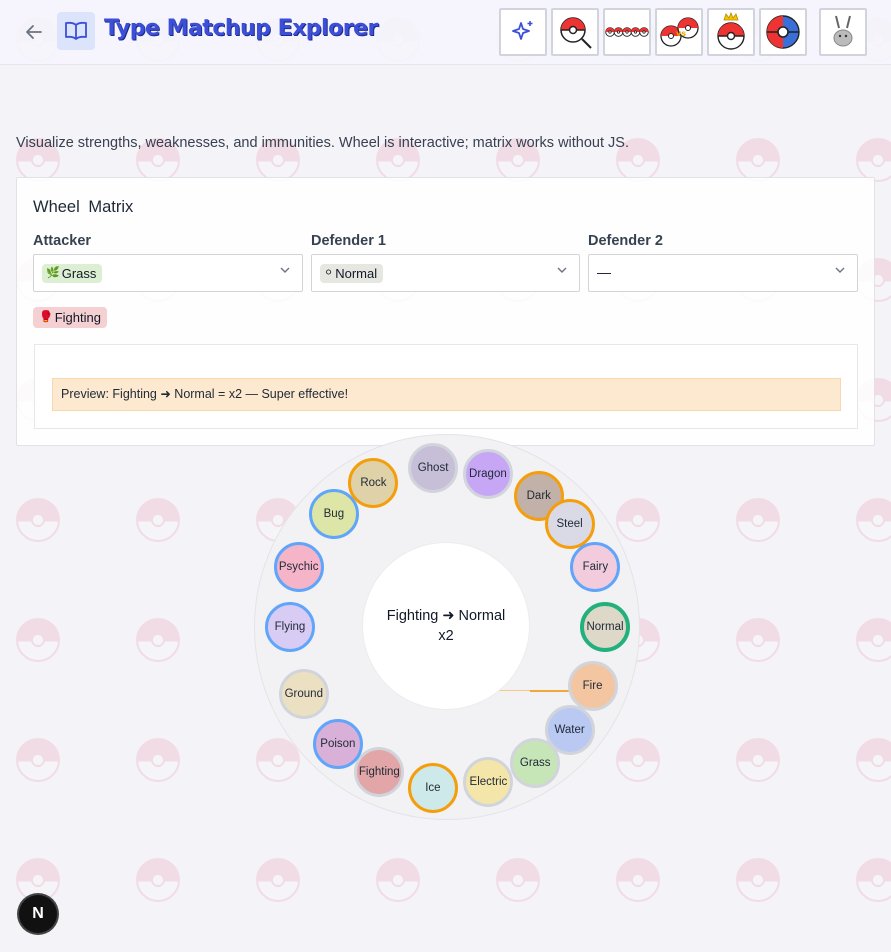  Describe the element at coordinates (592, 685) in the screenshot. I see `type-node-fire: Fire` at that location.